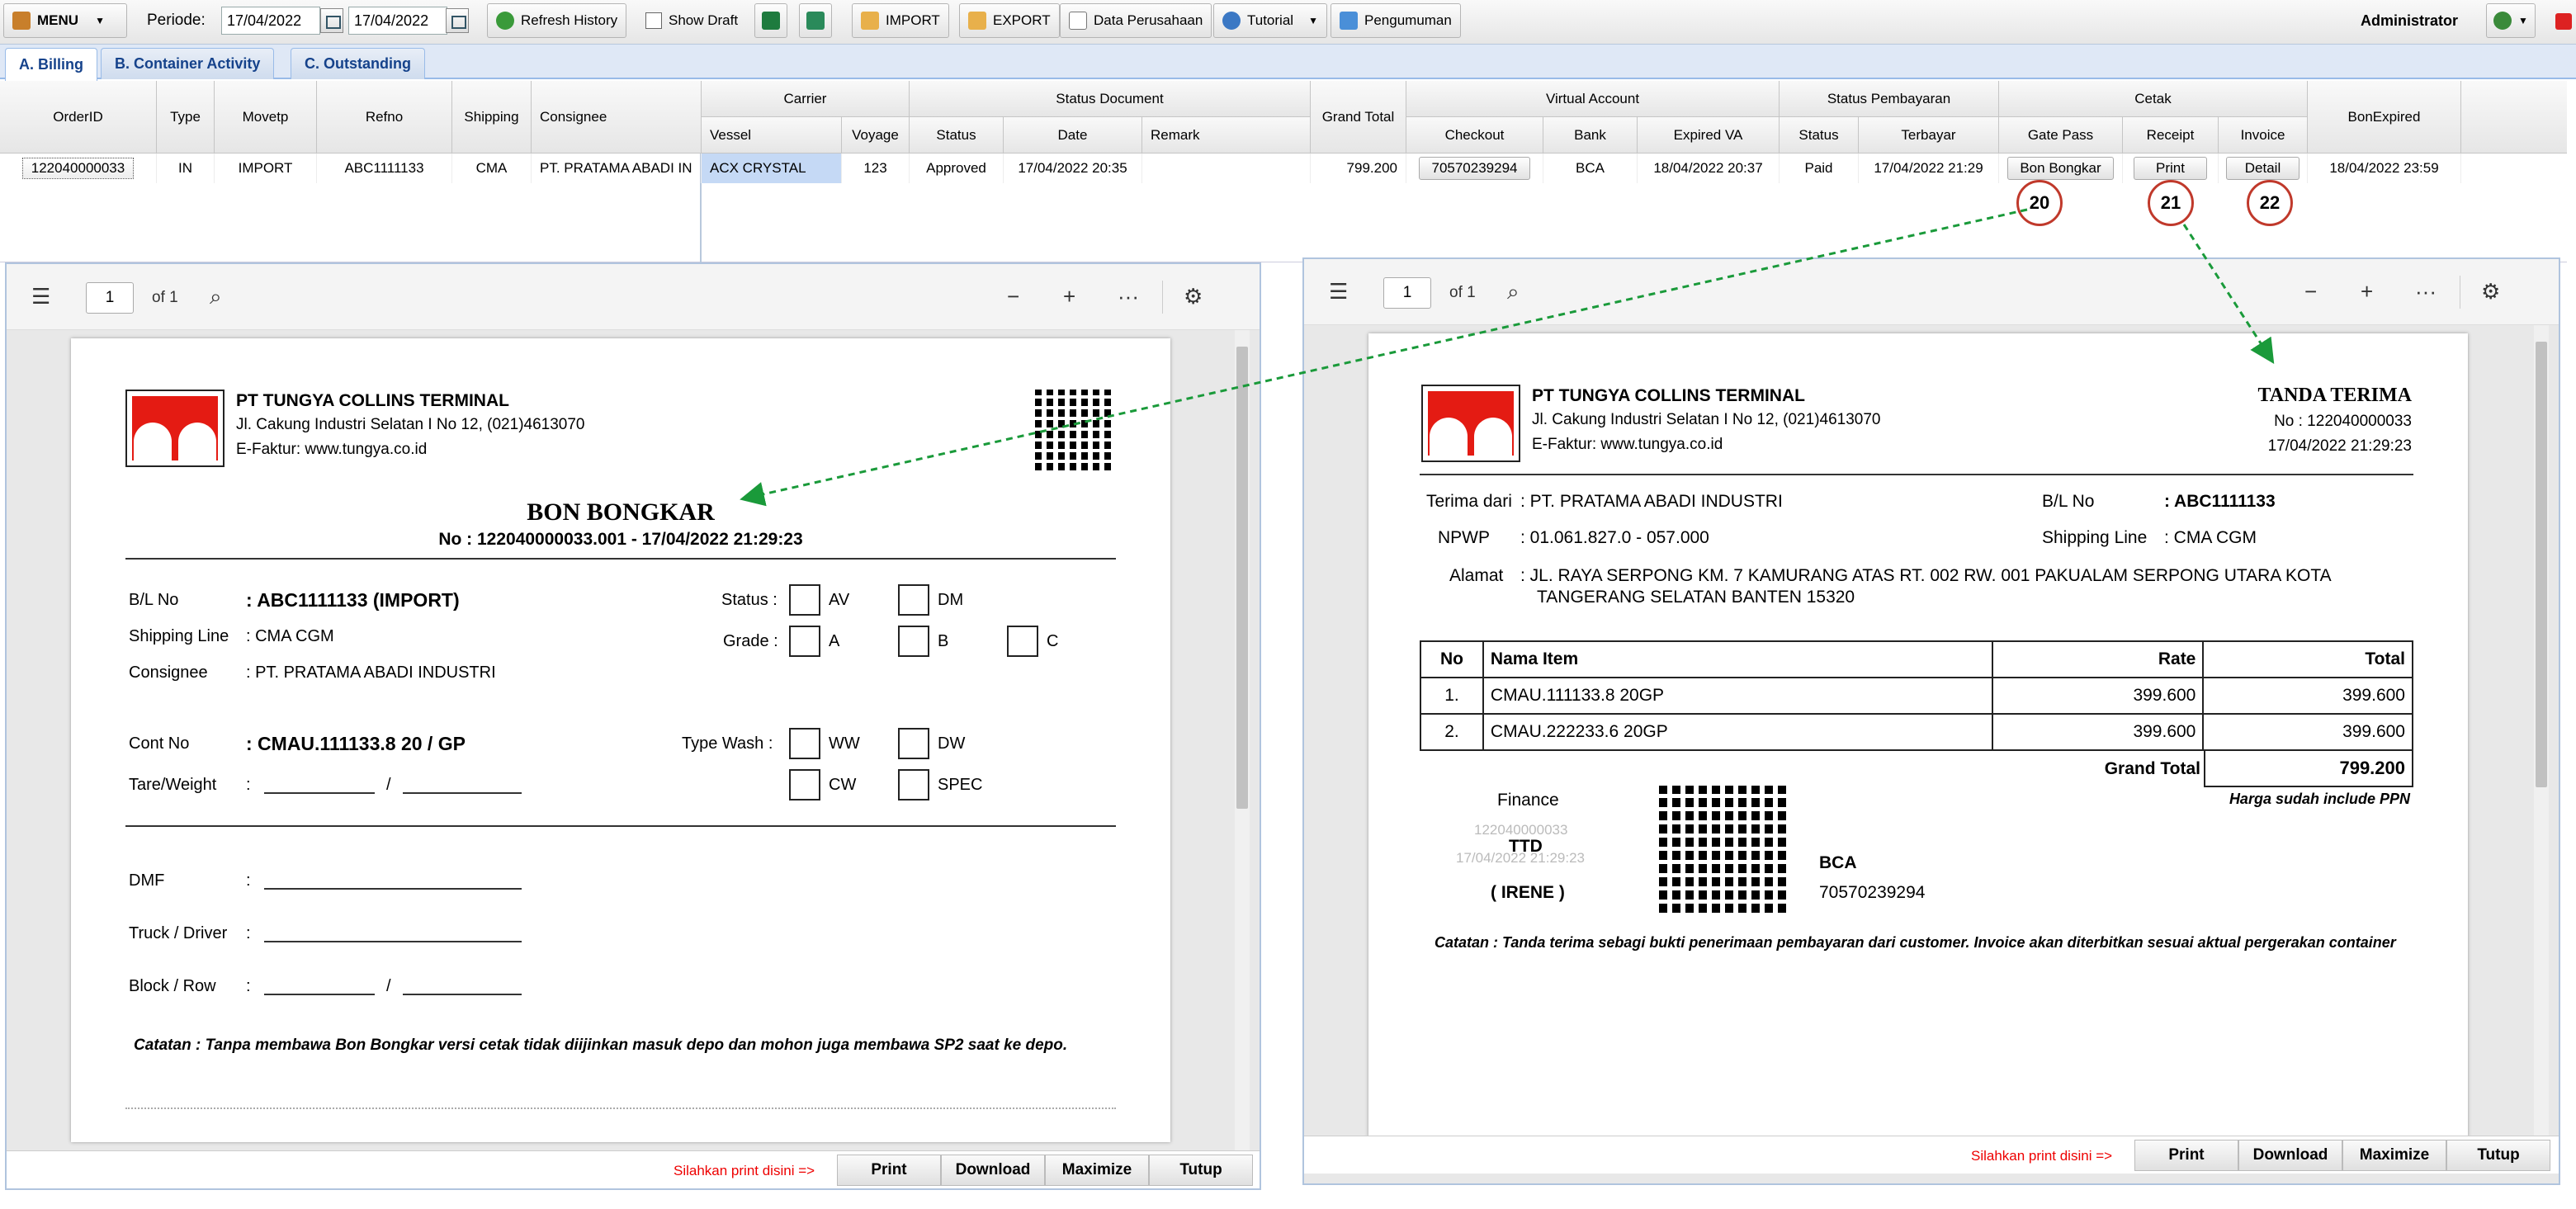  What do you see at coordinates (2228, 294) in the screenshot?
I see `arrow-to-tanda-terima` at bounding box center [2228, 294].